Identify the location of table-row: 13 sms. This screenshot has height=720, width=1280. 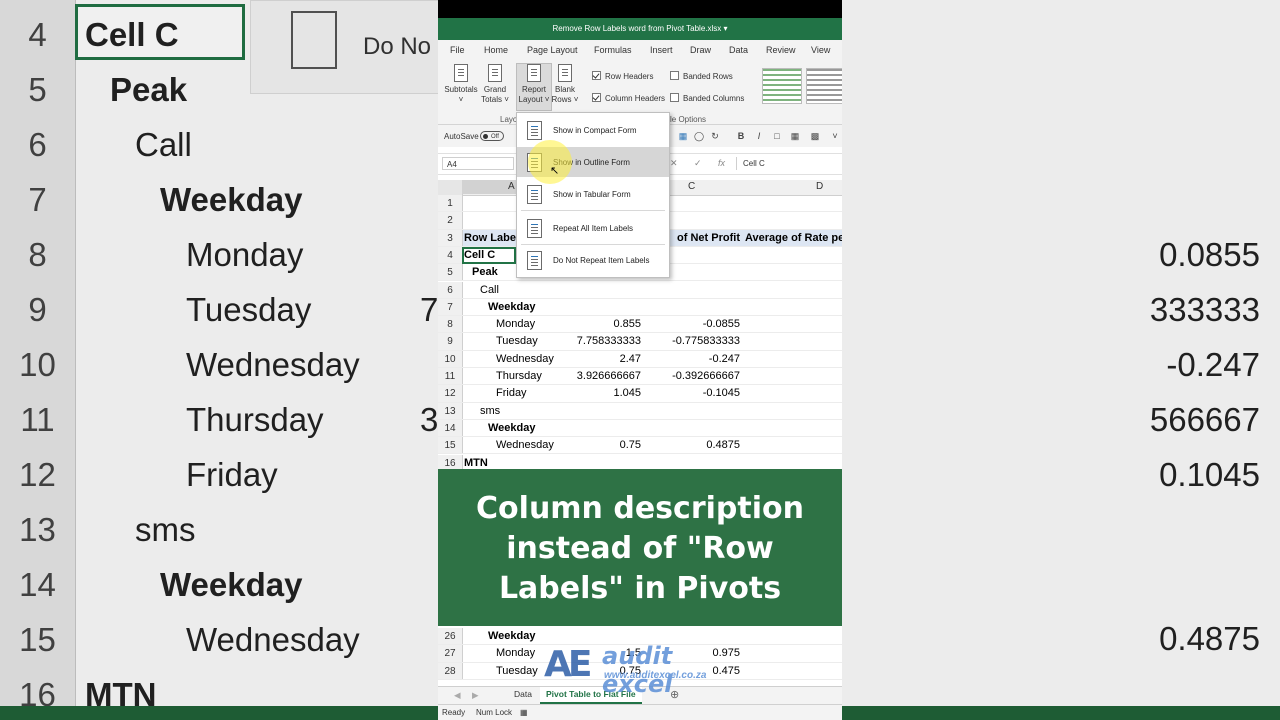
(640, 411).